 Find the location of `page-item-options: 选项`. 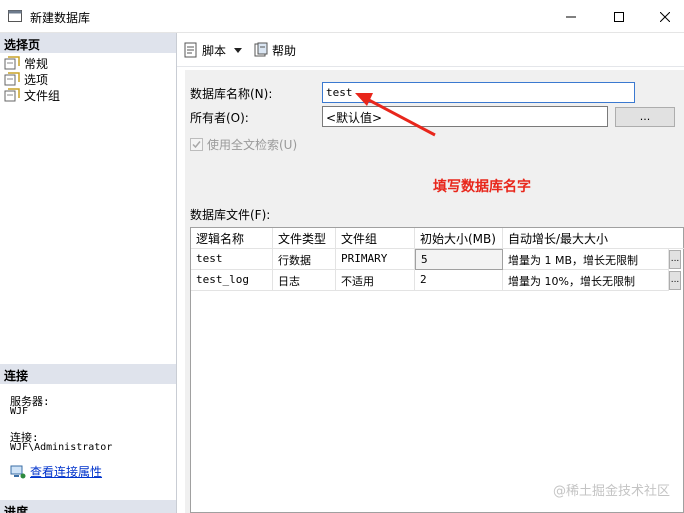

page-item-options: 选项 is located at coordinates (26, 79).